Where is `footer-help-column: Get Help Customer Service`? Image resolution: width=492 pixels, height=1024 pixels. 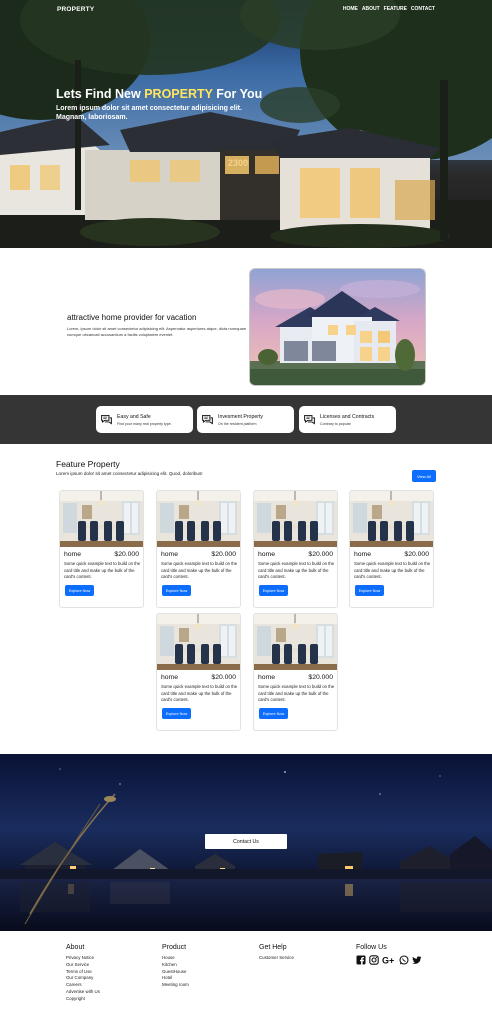
footer-help-column: Get Help Customer Service is located at coordinates (276, 953).